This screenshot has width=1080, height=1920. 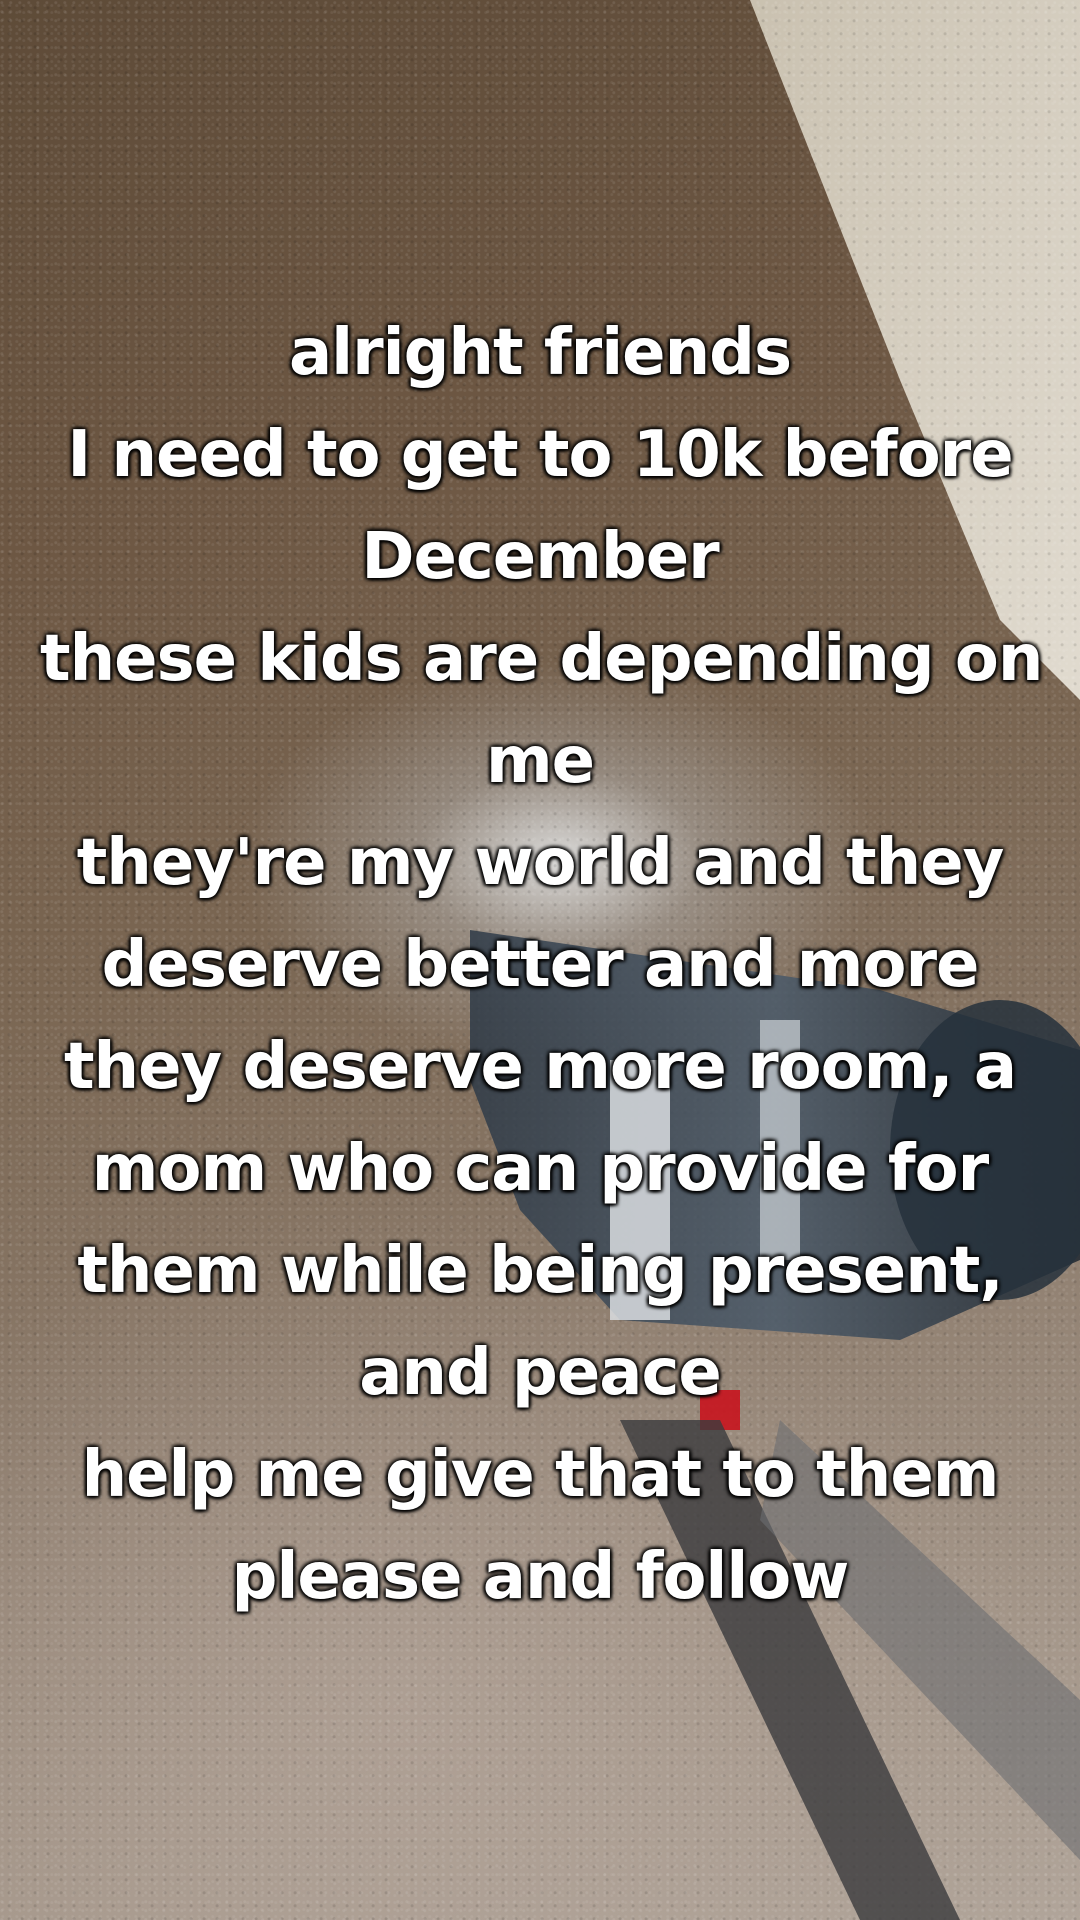 What do you see at coordinates (540, 353) in the screenshot?
I see `caption-line: alright friends` at bounding box center [540, 353].